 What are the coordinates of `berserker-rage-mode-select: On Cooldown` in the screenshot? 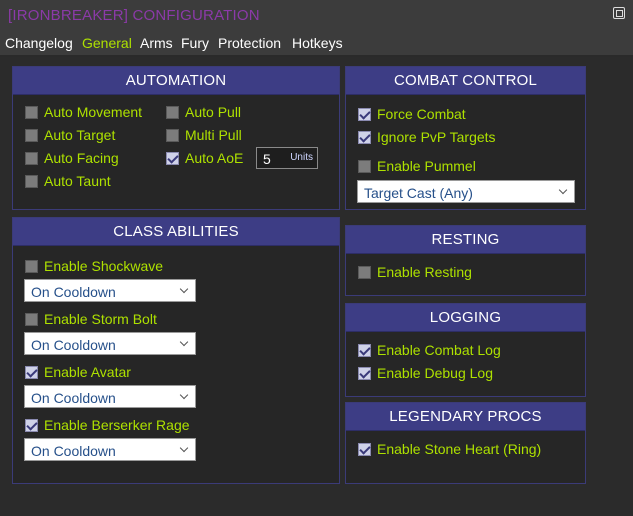 It's located at (110, 449).